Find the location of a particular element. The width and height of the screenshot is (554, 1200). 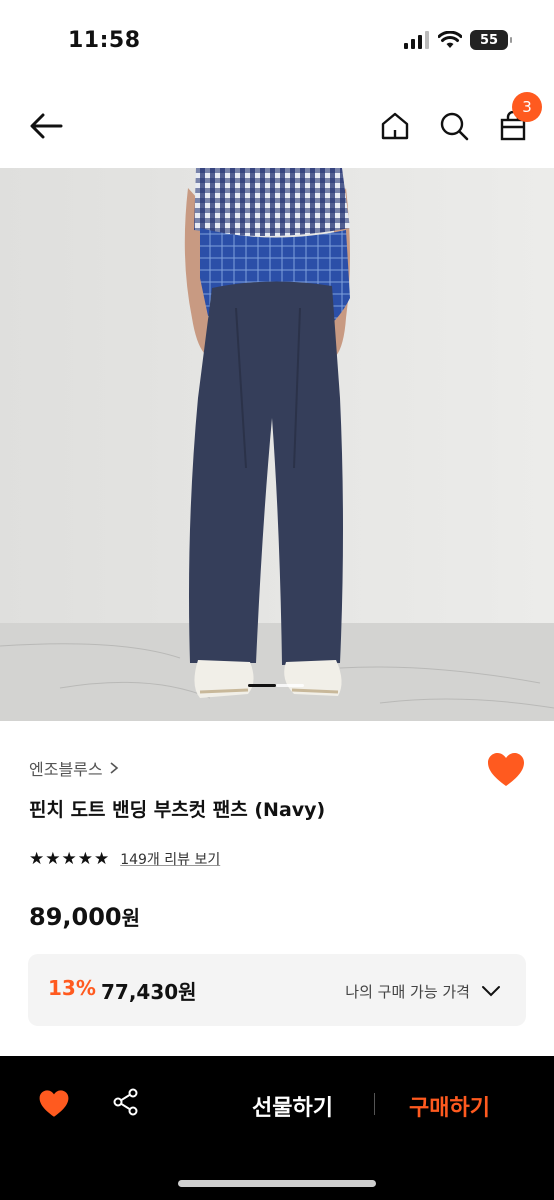

share-icon is located at coordinates (125, 1102).